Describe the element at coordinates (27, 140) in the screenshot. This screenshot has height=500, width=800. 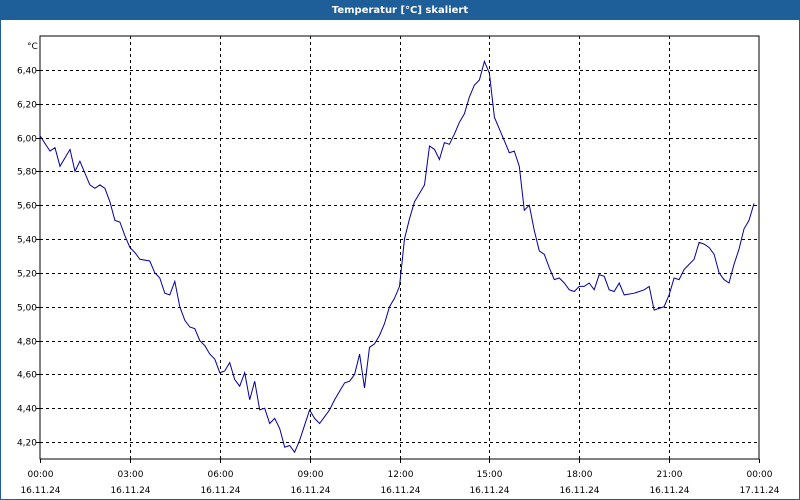
I see `y-tick-label: 6,00` at that location.